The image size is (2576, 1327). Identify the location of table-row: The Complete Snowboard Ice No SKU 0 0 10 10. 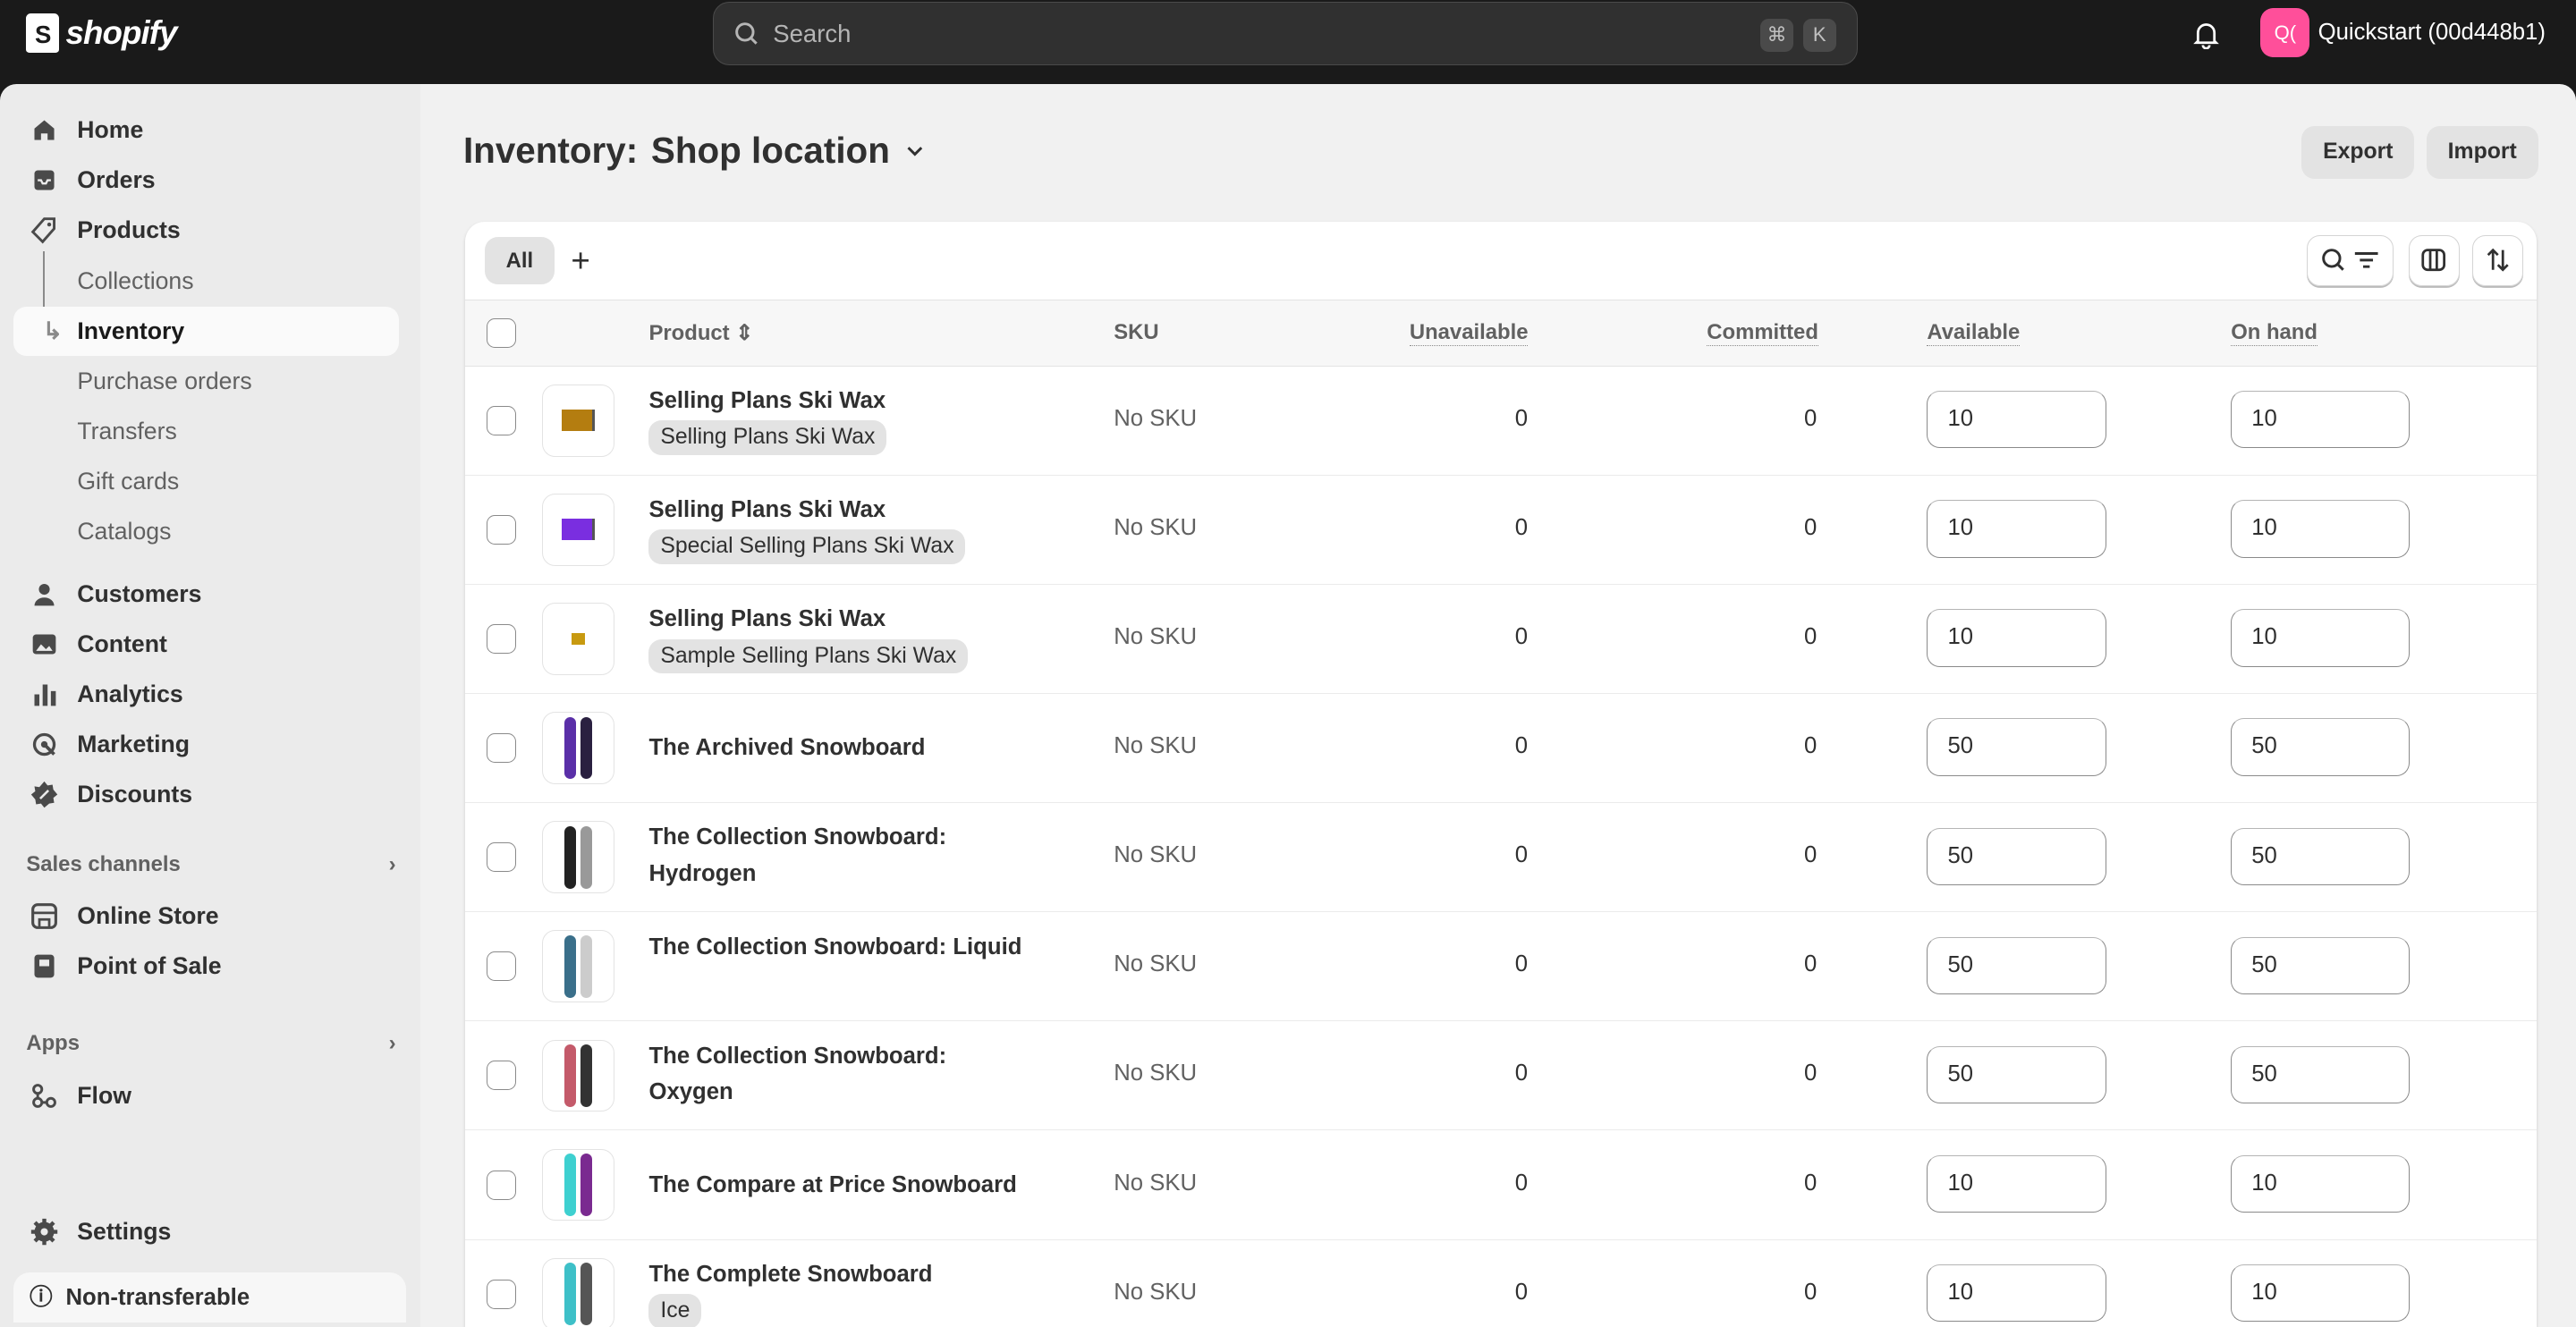
(1501, 1283).